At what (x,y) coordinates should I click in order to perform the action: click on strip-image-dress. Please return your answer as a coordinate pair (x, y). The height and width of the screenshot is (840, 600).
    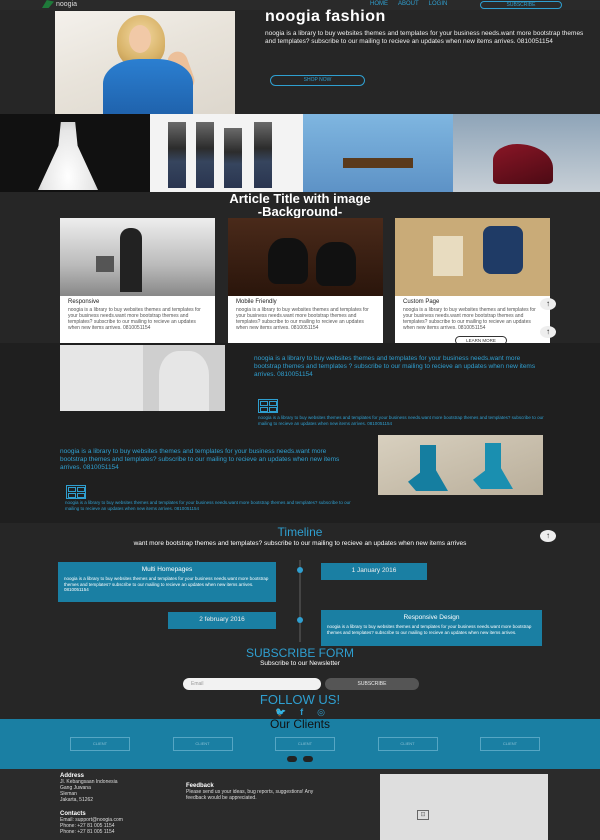
    Looking at the image, I should click on (75, 153).